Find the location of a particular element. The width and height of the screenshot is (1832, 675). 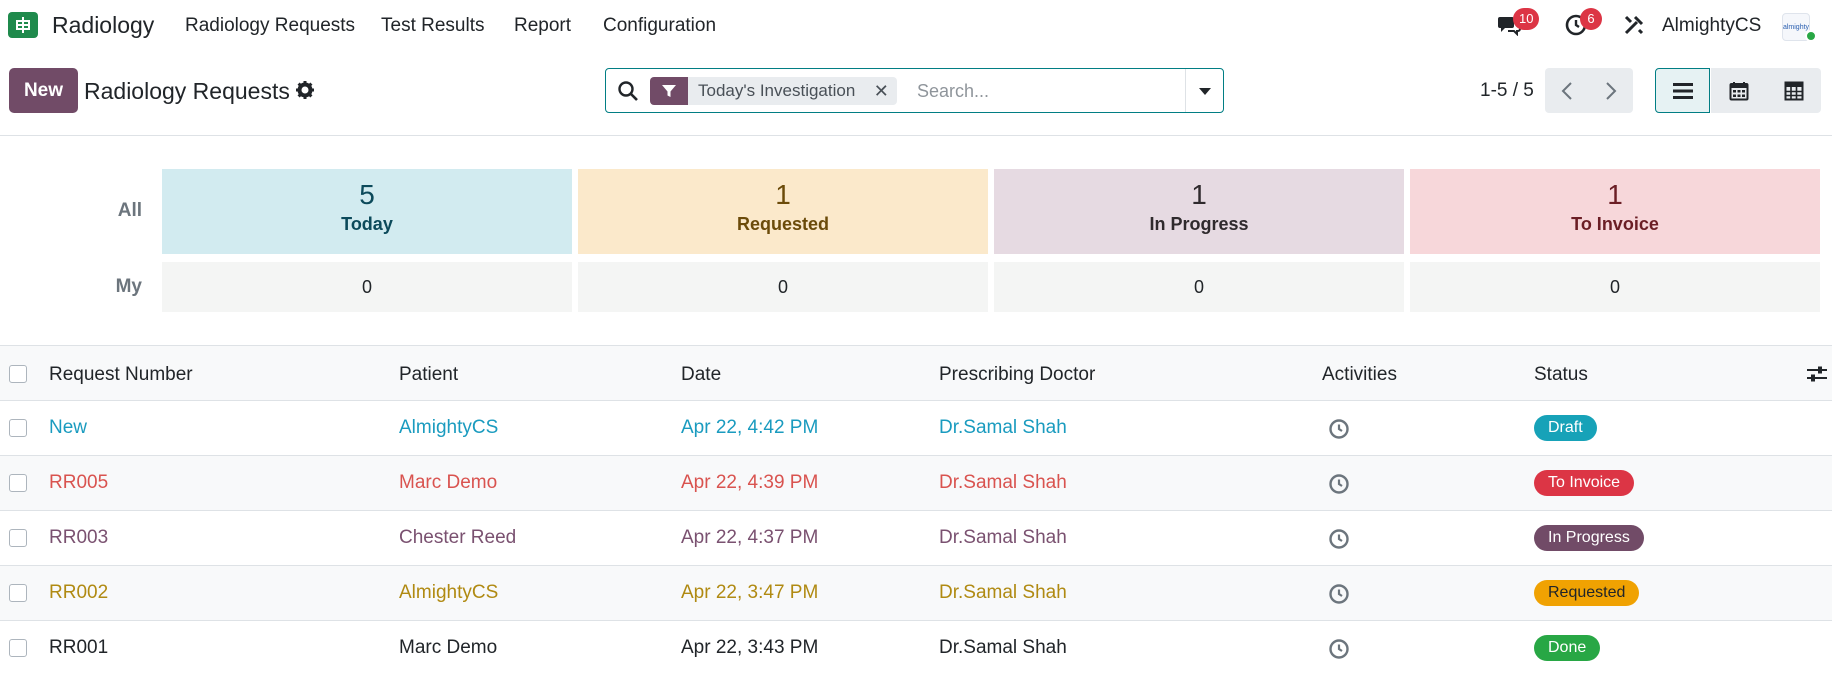

menu-radiology-requests: Radiology Requests is located at coordinates (270, 26).